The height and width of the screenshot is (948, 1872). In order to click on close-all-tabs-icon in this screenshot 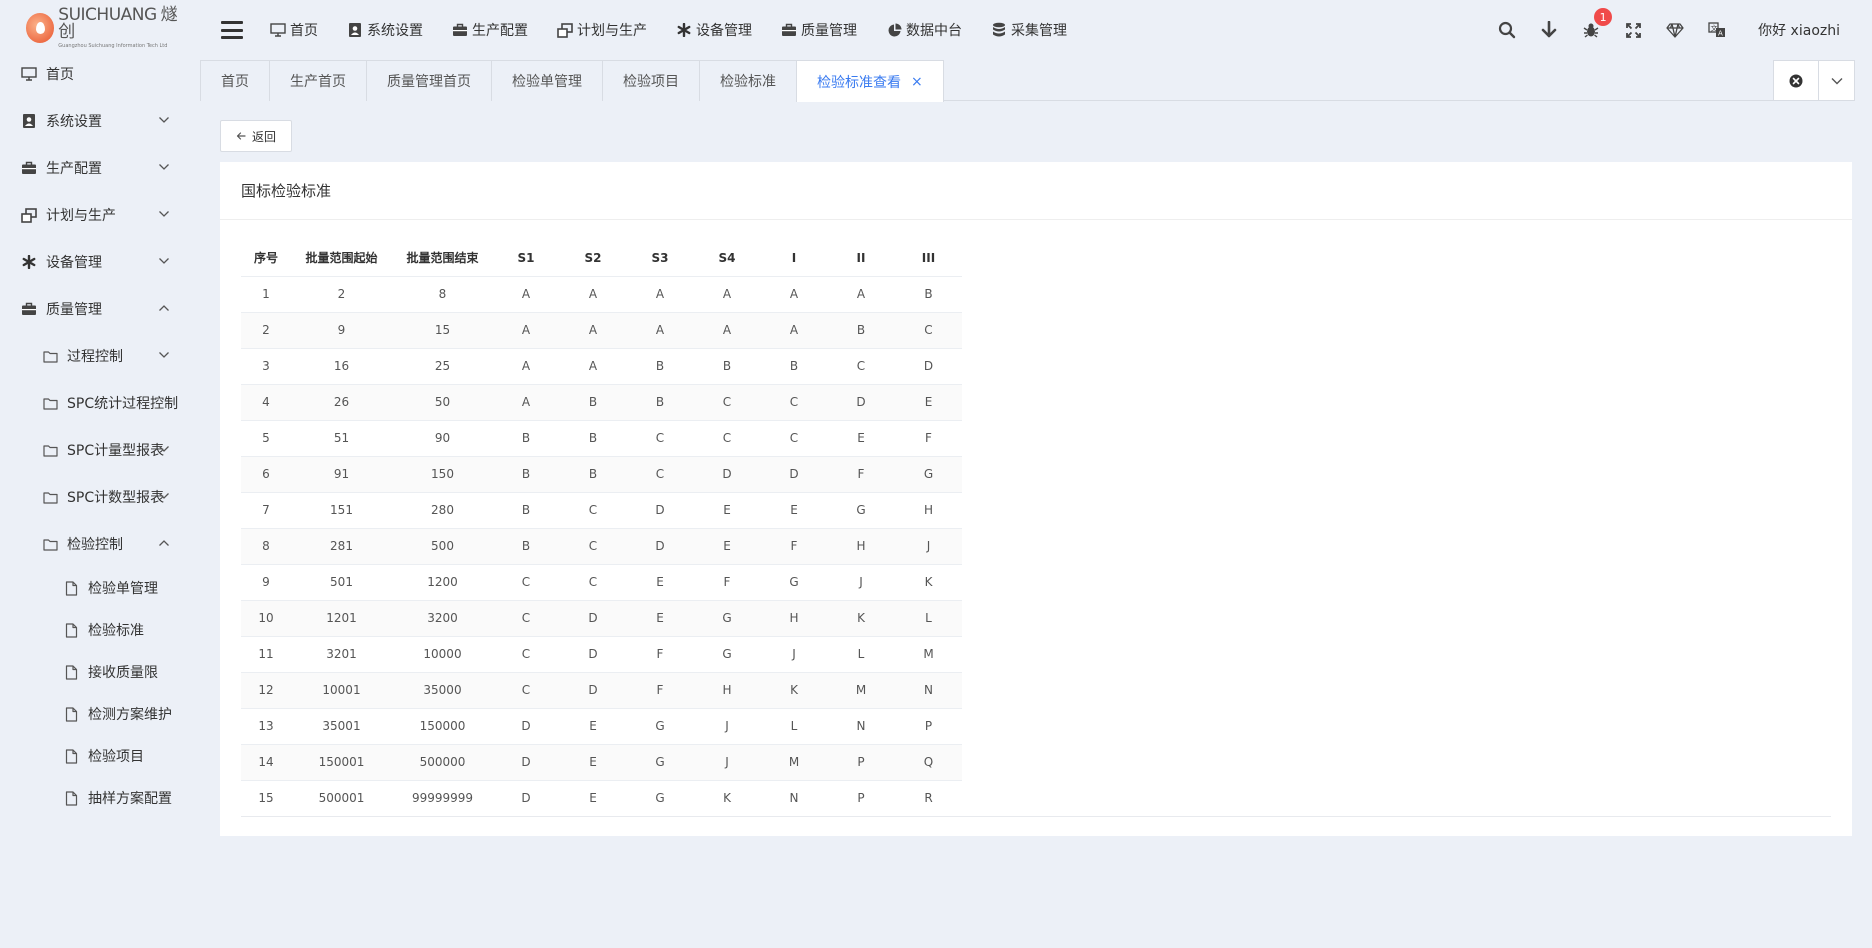, I will do `click(1796, 80)`.